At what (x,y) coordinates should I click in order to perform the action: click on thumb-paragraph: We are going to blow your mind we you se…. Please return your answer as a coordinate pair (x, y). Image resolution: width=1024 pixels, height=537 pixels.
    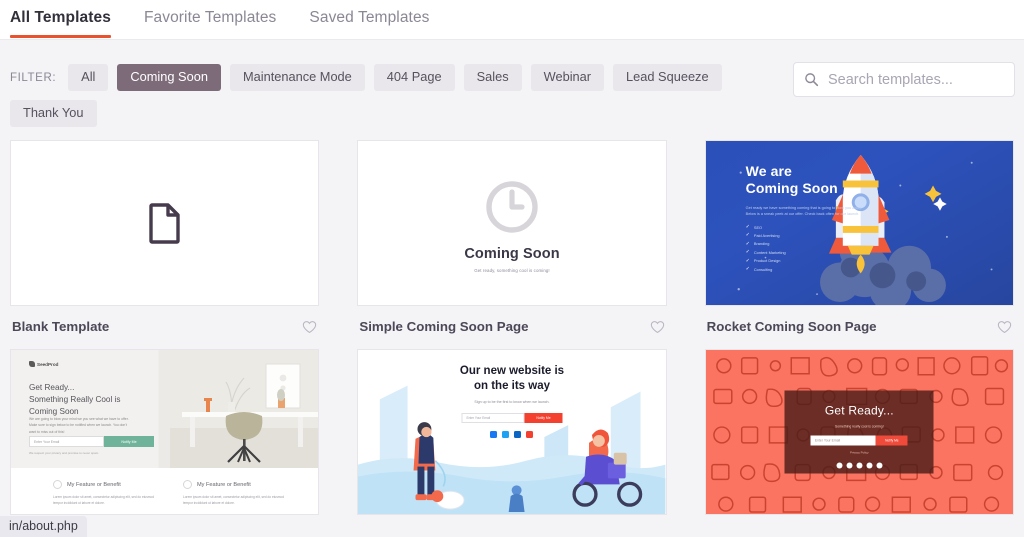
    Looking at the image, I should click on (79, 425).